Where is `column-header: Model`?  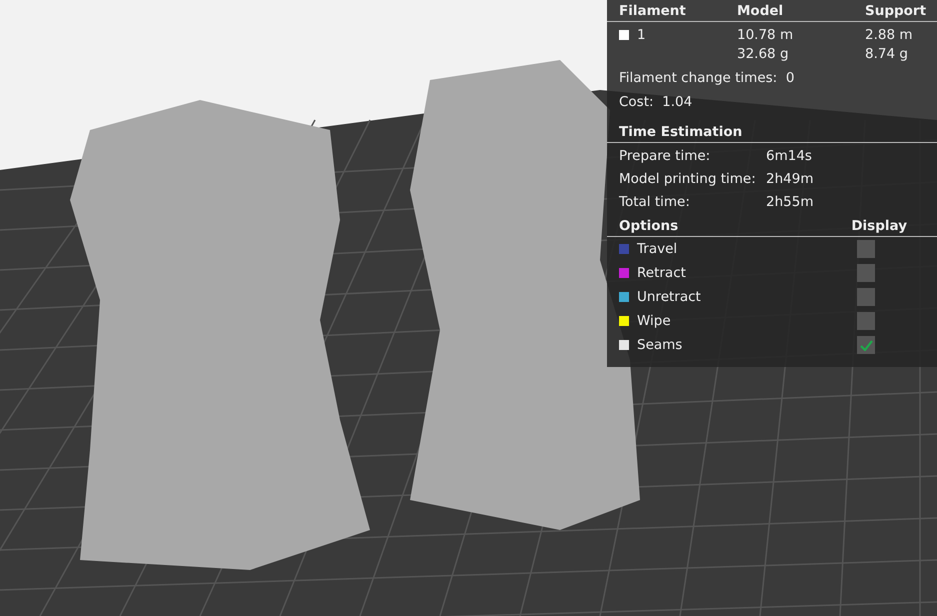 column-header: Model is located at coordinates (760, 11).